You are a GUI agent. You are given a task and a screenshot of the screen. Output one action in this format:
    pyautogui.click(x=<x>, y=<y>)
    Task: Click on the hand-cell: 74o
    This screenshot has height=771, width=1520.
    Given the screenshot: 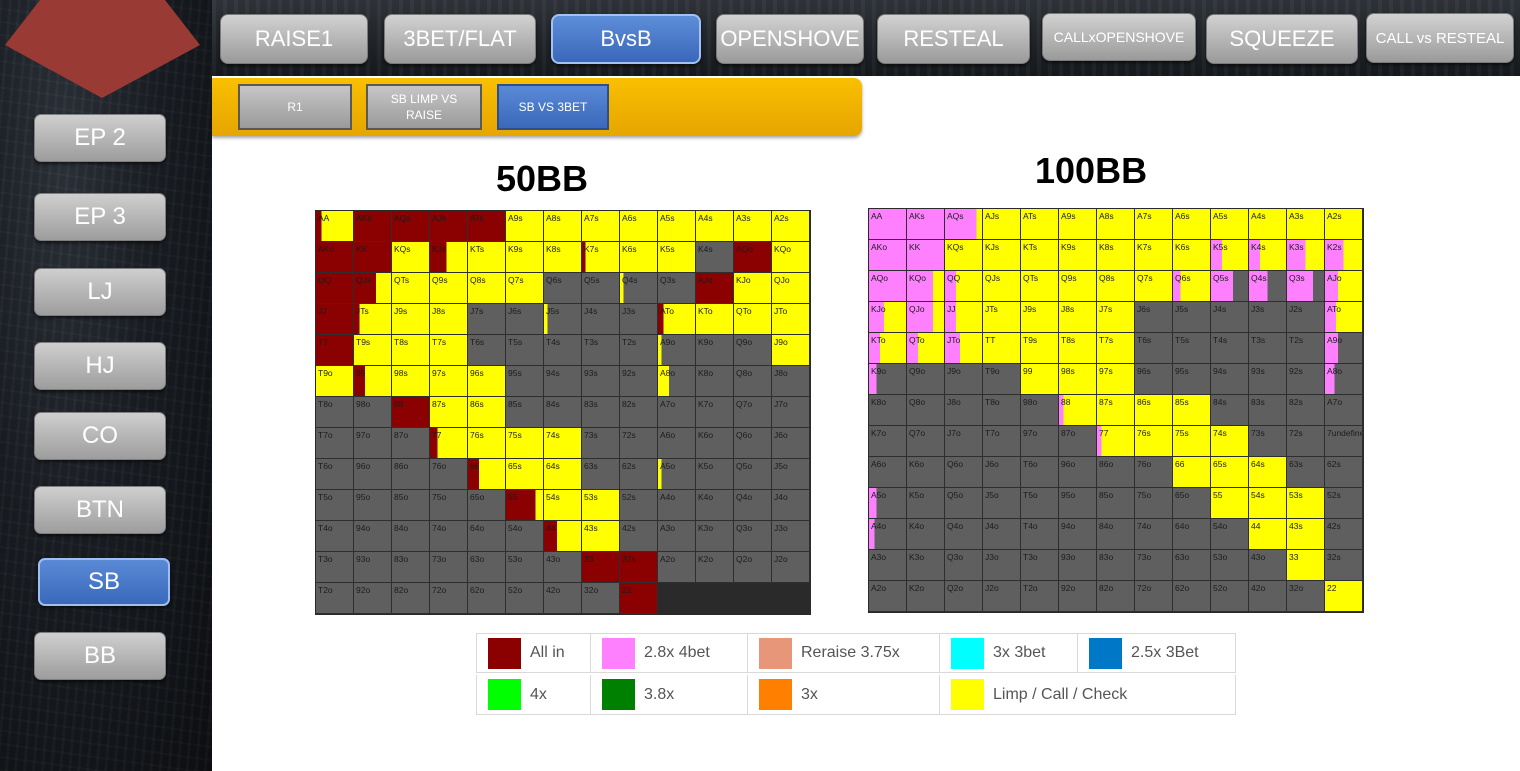 What is the action you would take?
    pyautogui.click(x=1154, y=534)
    